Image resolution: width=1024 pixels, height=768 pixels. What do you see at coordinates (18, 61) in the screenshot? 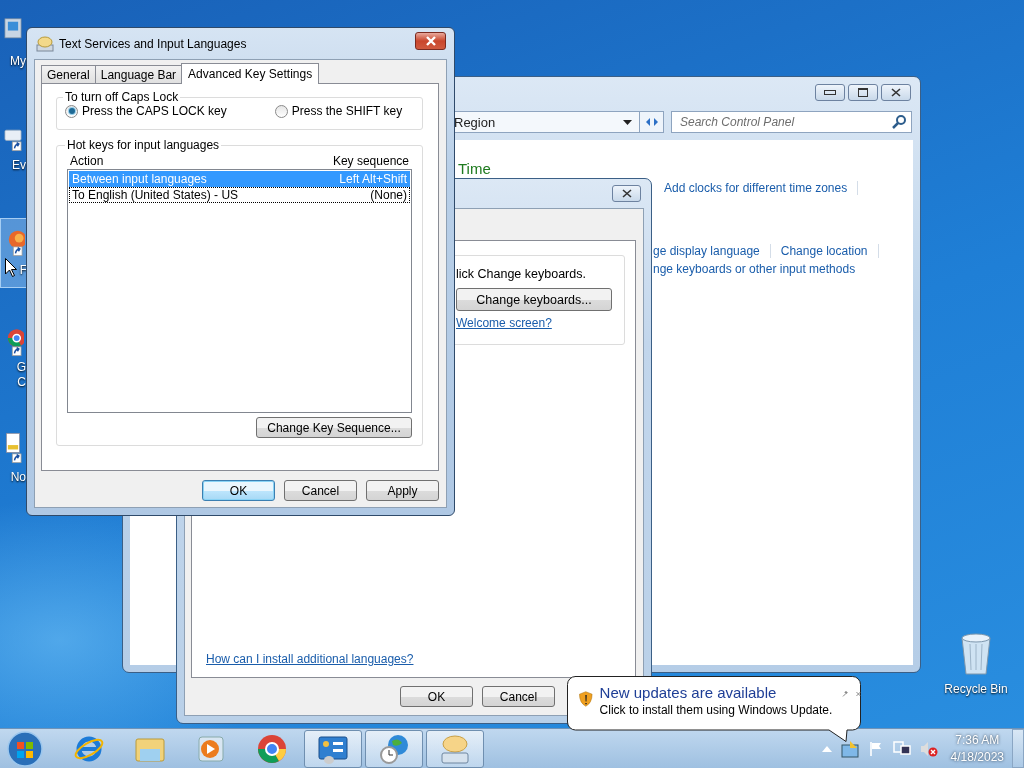
I see `icon-label: My` at bounding box center [18, 61].